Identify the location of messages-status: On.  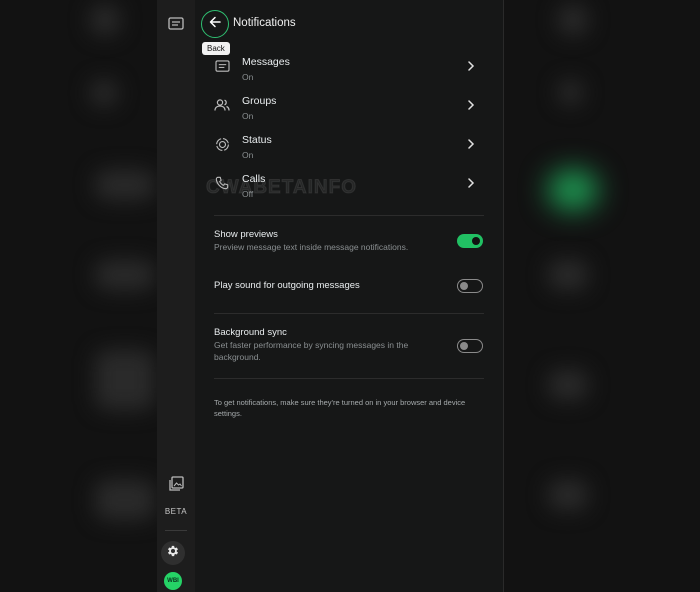
(248, 77).